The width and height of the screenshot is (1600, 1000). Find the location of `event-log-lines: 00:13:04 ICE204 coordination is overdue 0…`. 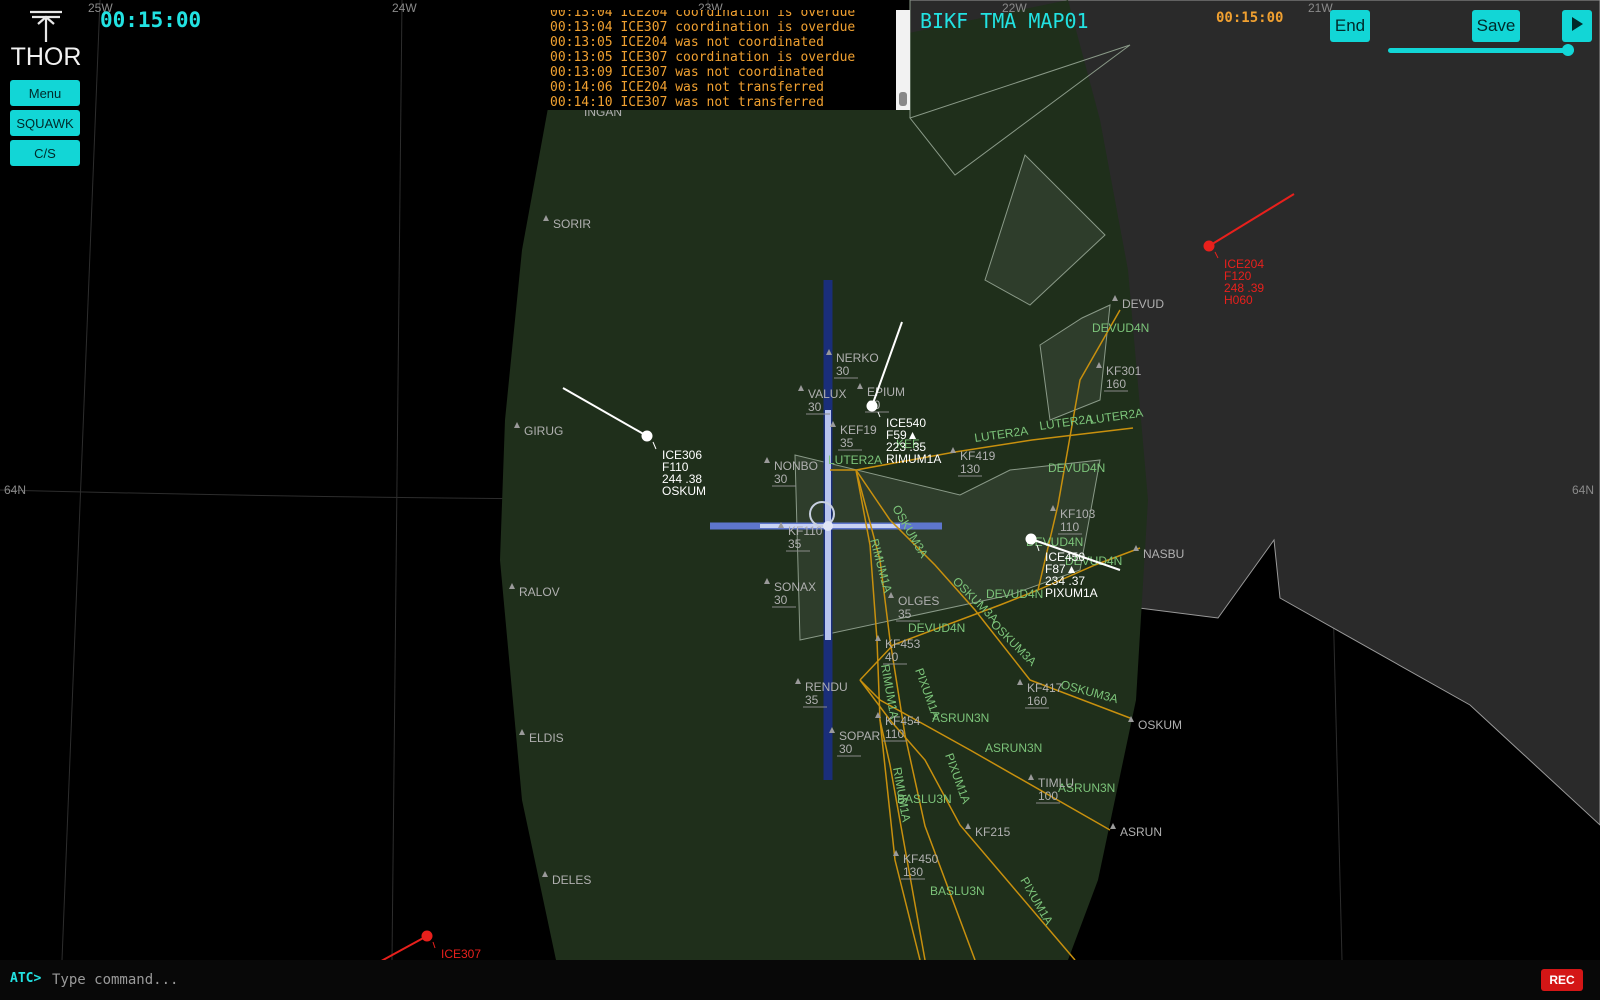

event-log-lines: 00:13:04 ICE204 coordination is overdue 0… is located at coordinates (718, 60).